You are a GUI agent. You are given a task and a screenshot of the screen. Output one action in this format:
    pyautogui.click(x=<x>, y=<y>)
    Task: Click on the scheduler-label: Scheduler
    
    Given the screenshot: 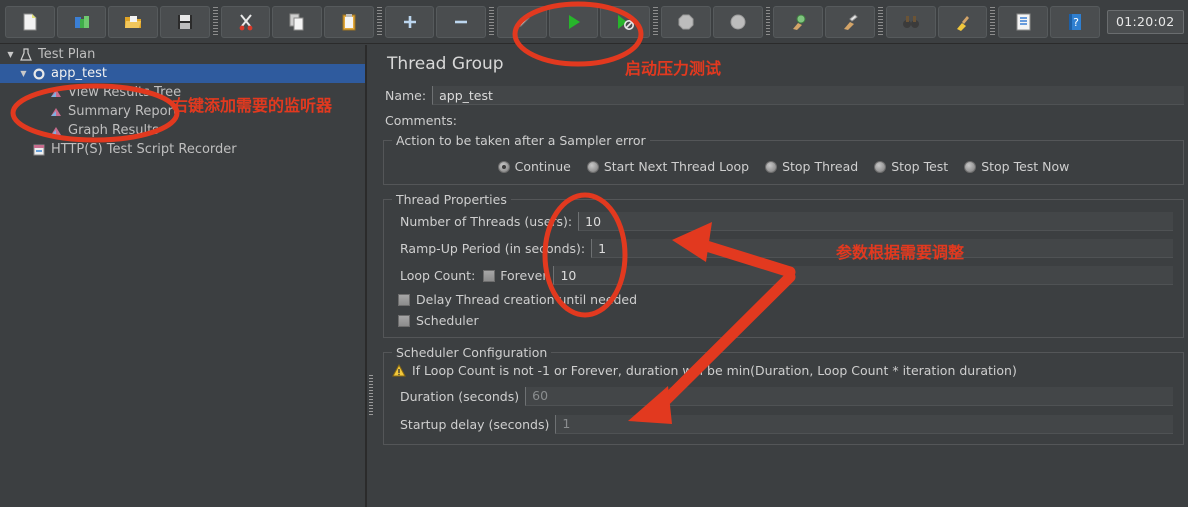 What is the action you would take?
    pyautogui.click(x=447, y=320)
    